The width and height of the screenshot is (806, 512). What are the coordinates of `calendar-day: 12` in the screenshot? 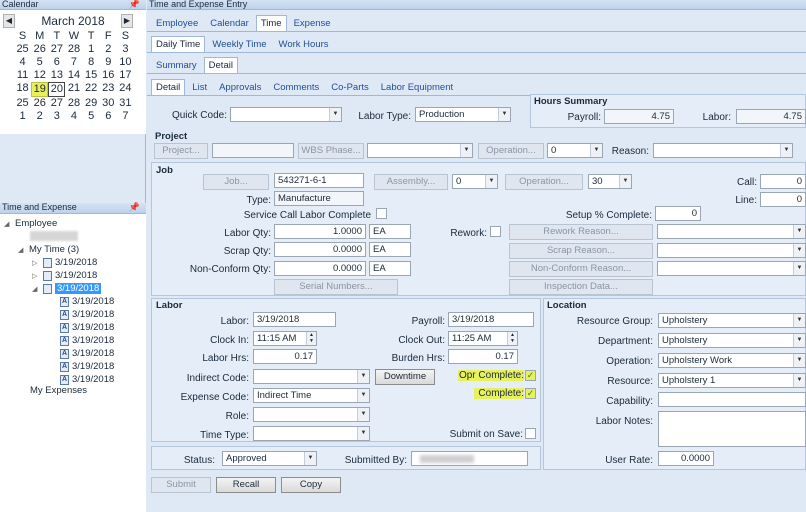 It's located at (39, 75).